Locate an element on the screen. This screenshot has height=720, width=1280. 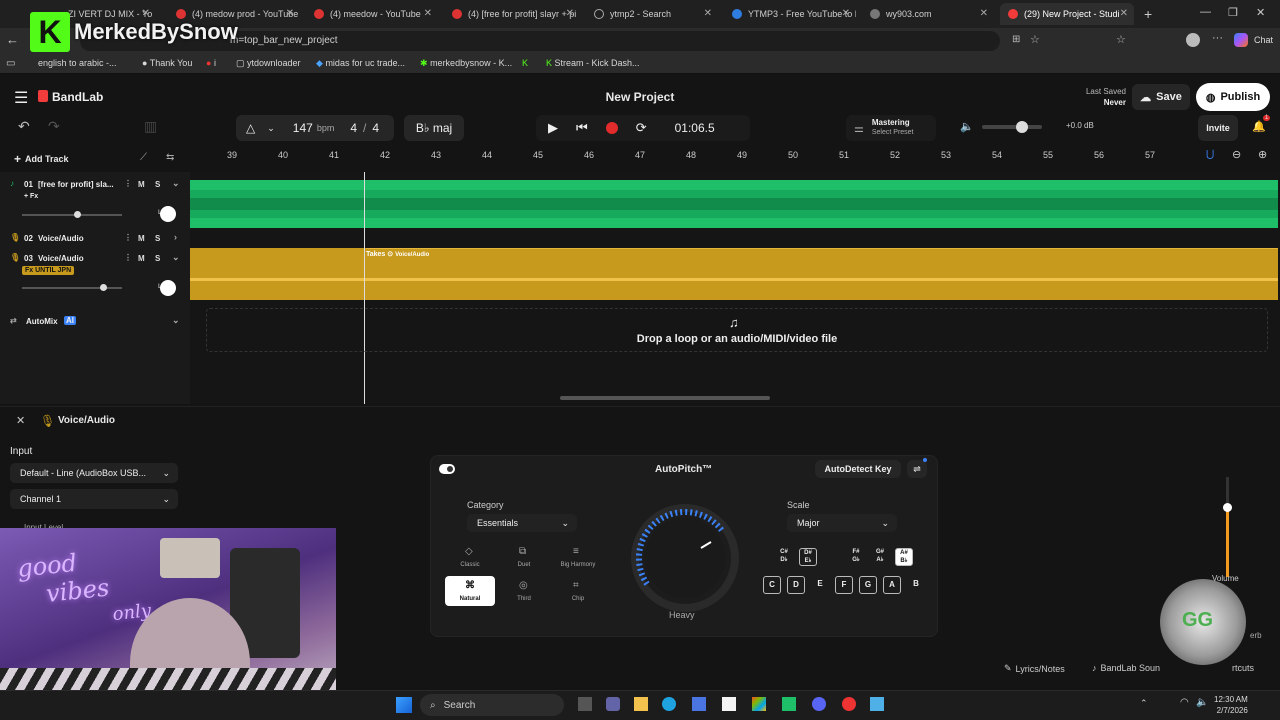
bell-icon: 🔔 is located at coordinates (1259, 126).